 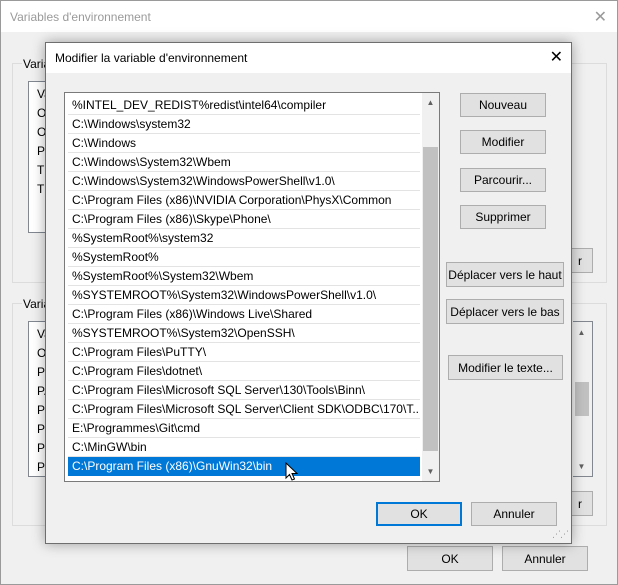 I want to click on outer-window-title: Variables d'environnement, so click(x=80, y=17).